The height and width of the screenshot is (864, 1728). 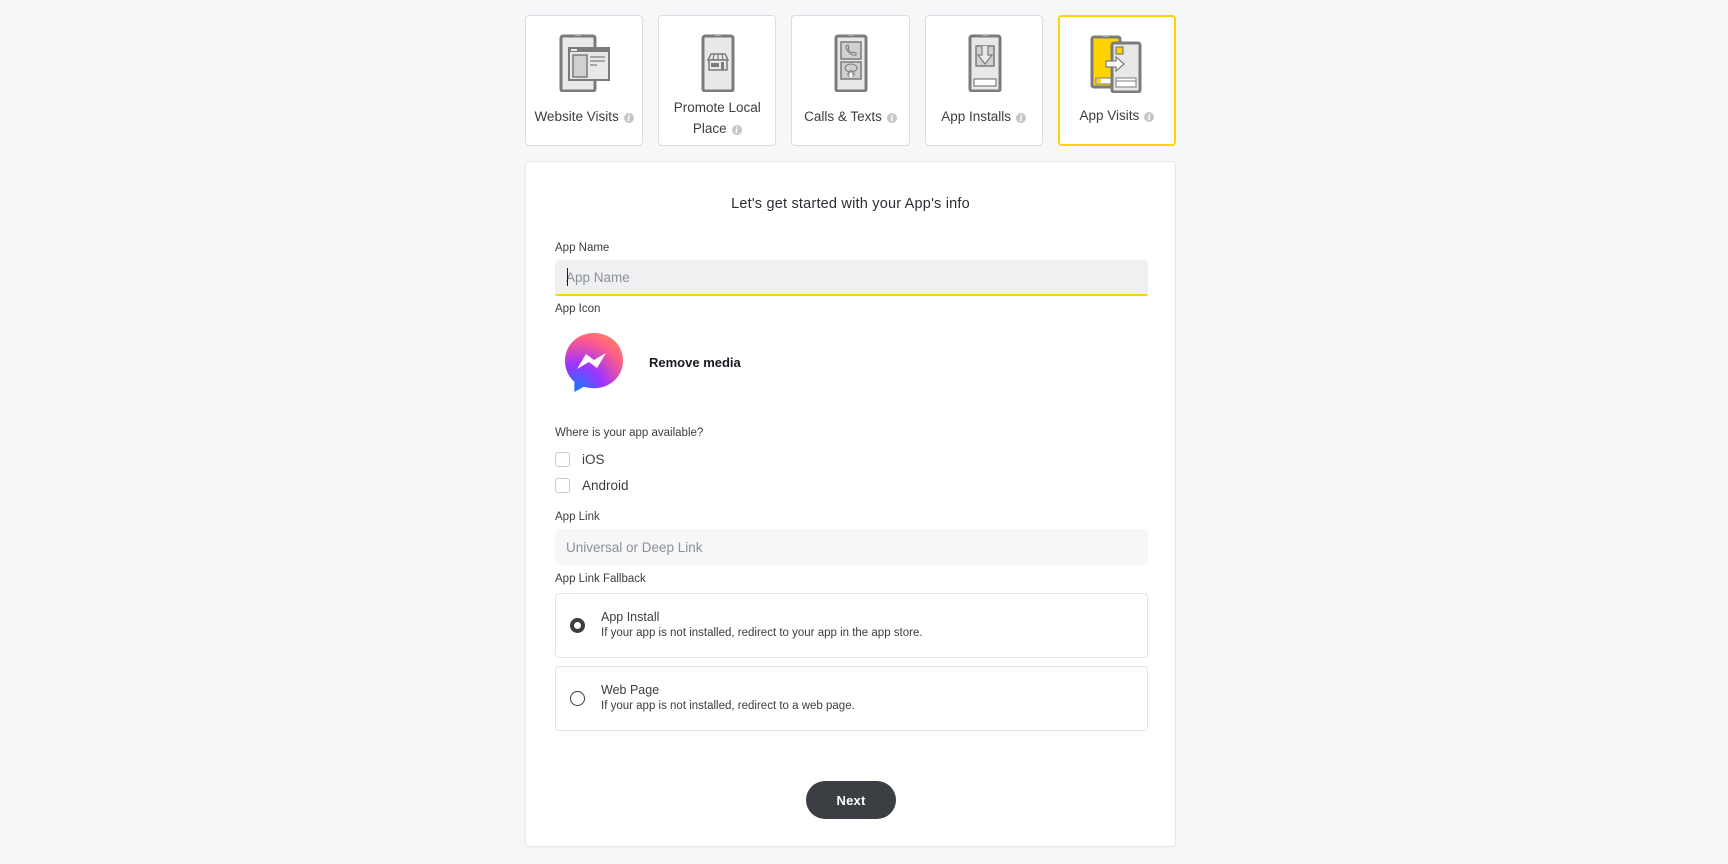 What do you see at coordinates (580, 459) in the screenshot?
I see `ios-checkbox-row: iOS` at bounding box center [580, 459].